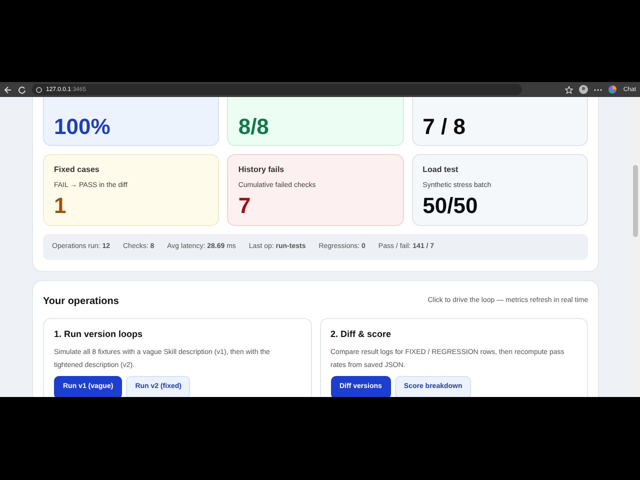  Describe the element at coordinates (635, 247) in the screenshot. I see `scrollbar` at that location.